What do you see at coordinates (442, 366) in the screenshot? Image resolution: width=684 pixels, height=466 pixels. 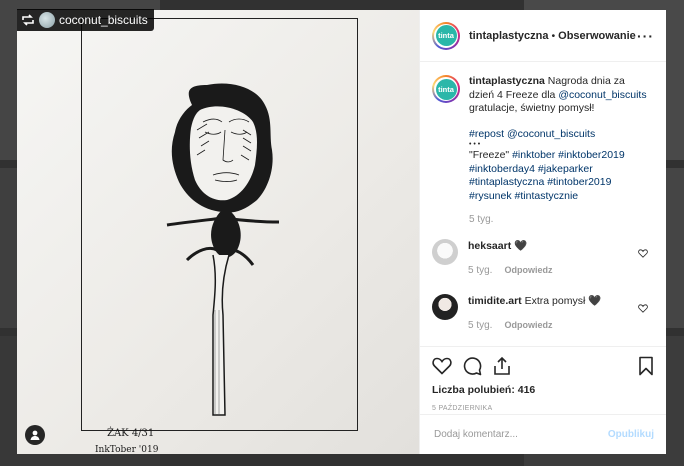 I see `like-heart-icon` at bounding box center [442, 366].